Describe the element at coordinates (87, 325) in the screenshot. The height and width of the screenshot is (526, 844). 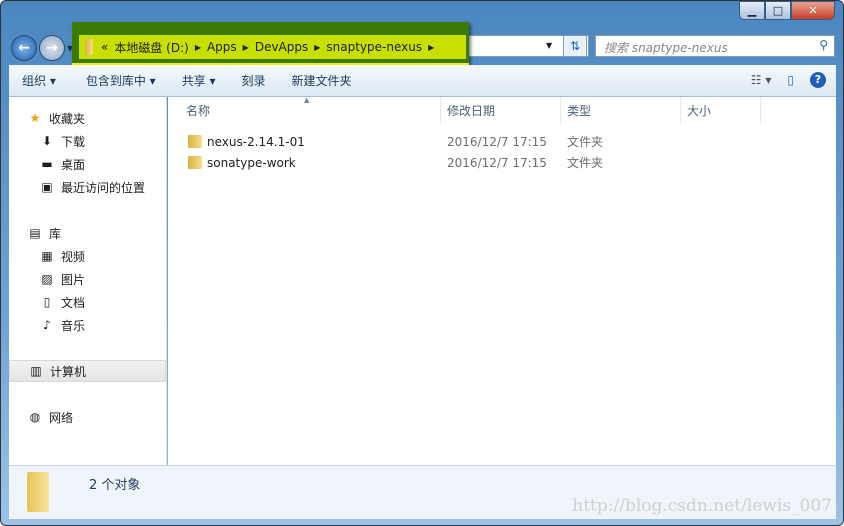
I see `sidebar-item-music: ♪ 音乐` at that location.